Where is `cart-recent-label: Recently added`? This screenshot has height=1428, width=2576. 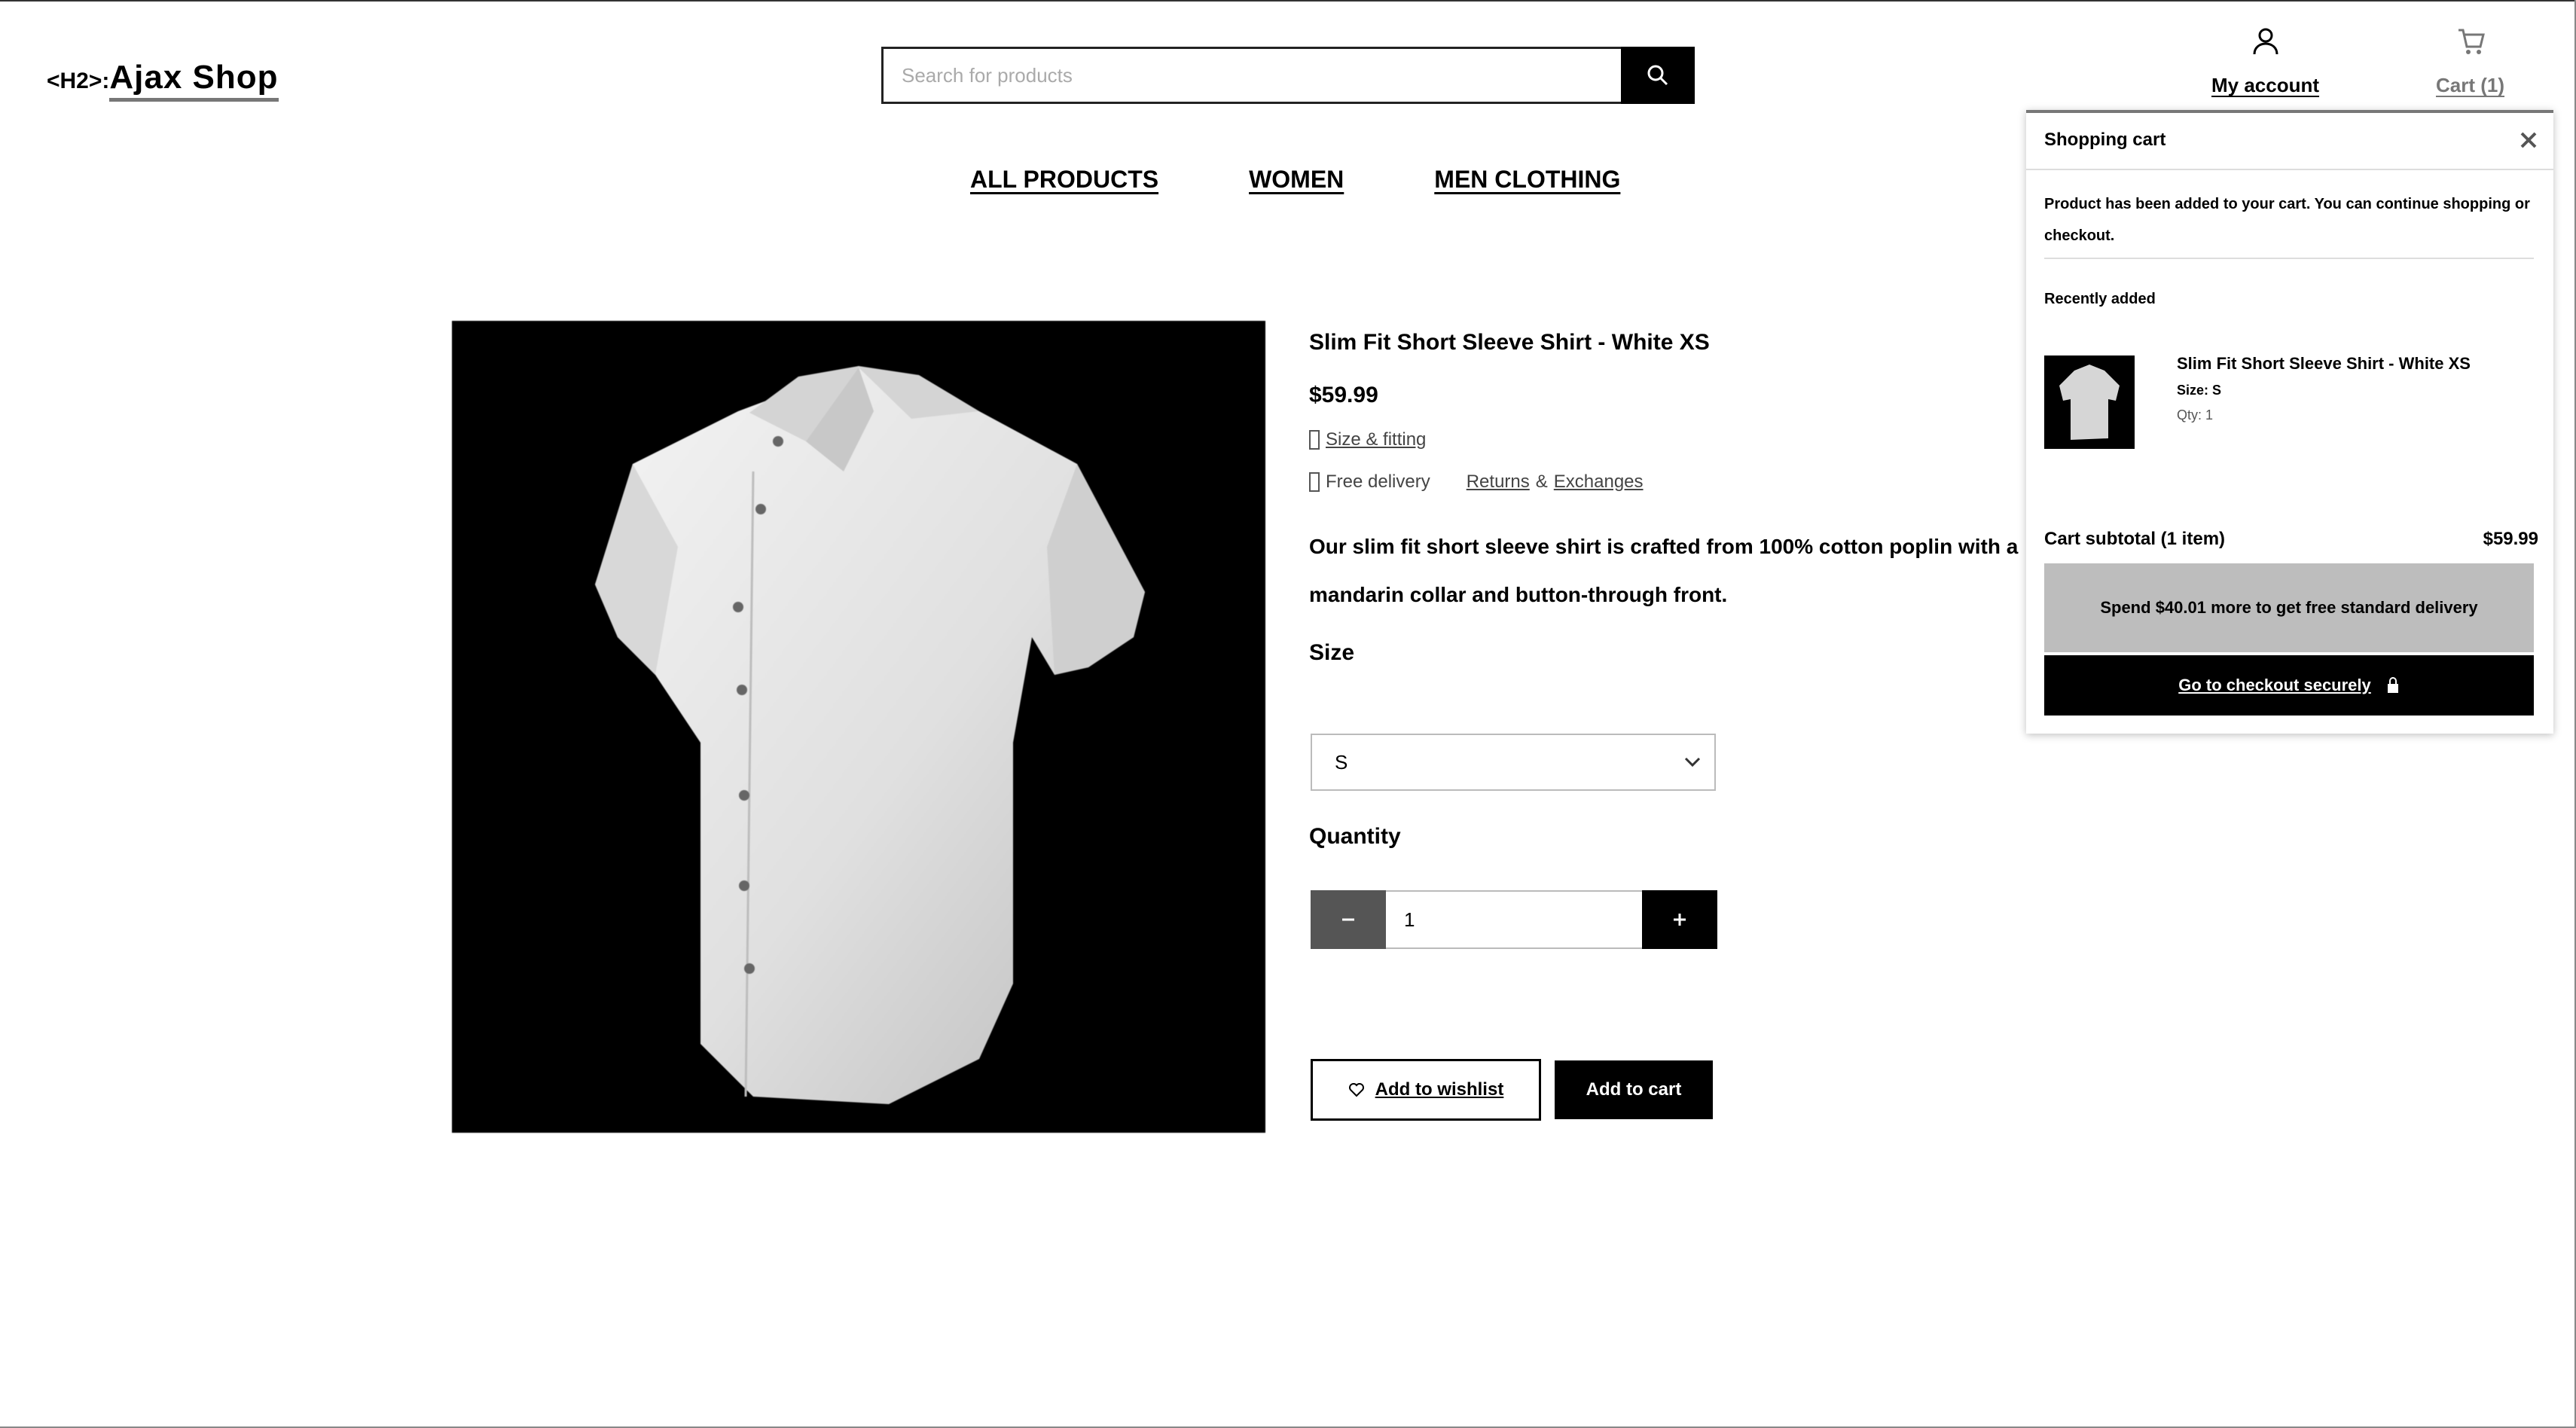
cart-recent-label: Recently added is located at coordinates (2100, 299).